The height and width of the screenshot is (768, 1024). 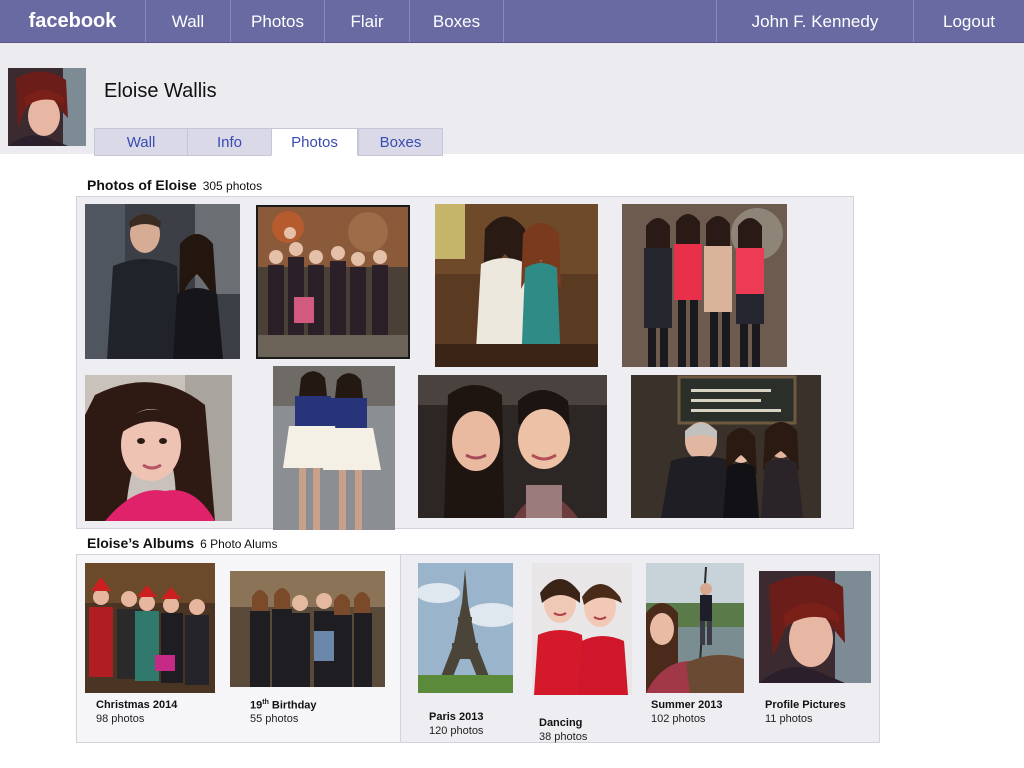 I want to click on album-count: 98 photos, so click(x=120, y=719).